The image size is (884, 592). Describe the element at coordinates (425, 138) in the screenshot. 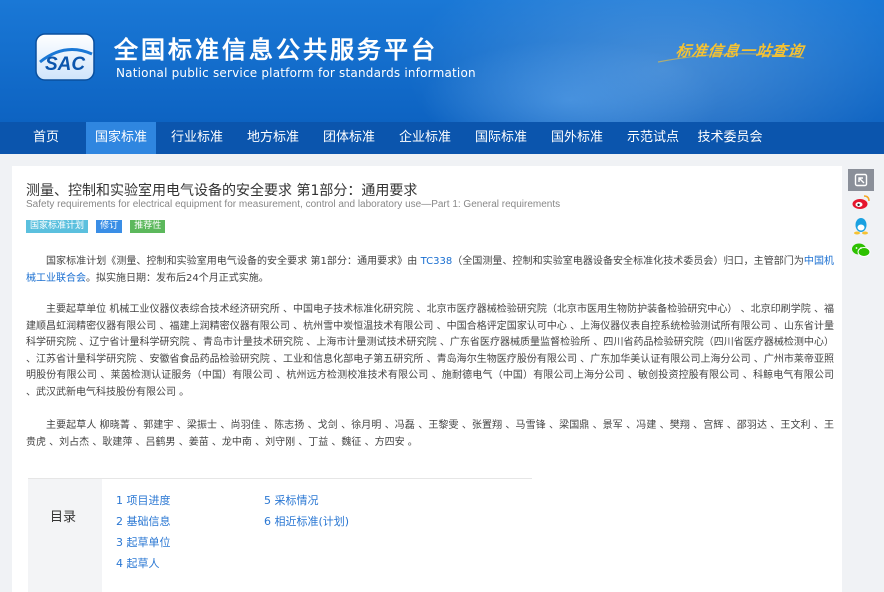

I see `nav-item-enterprise-standards: 企业标准` at that location.